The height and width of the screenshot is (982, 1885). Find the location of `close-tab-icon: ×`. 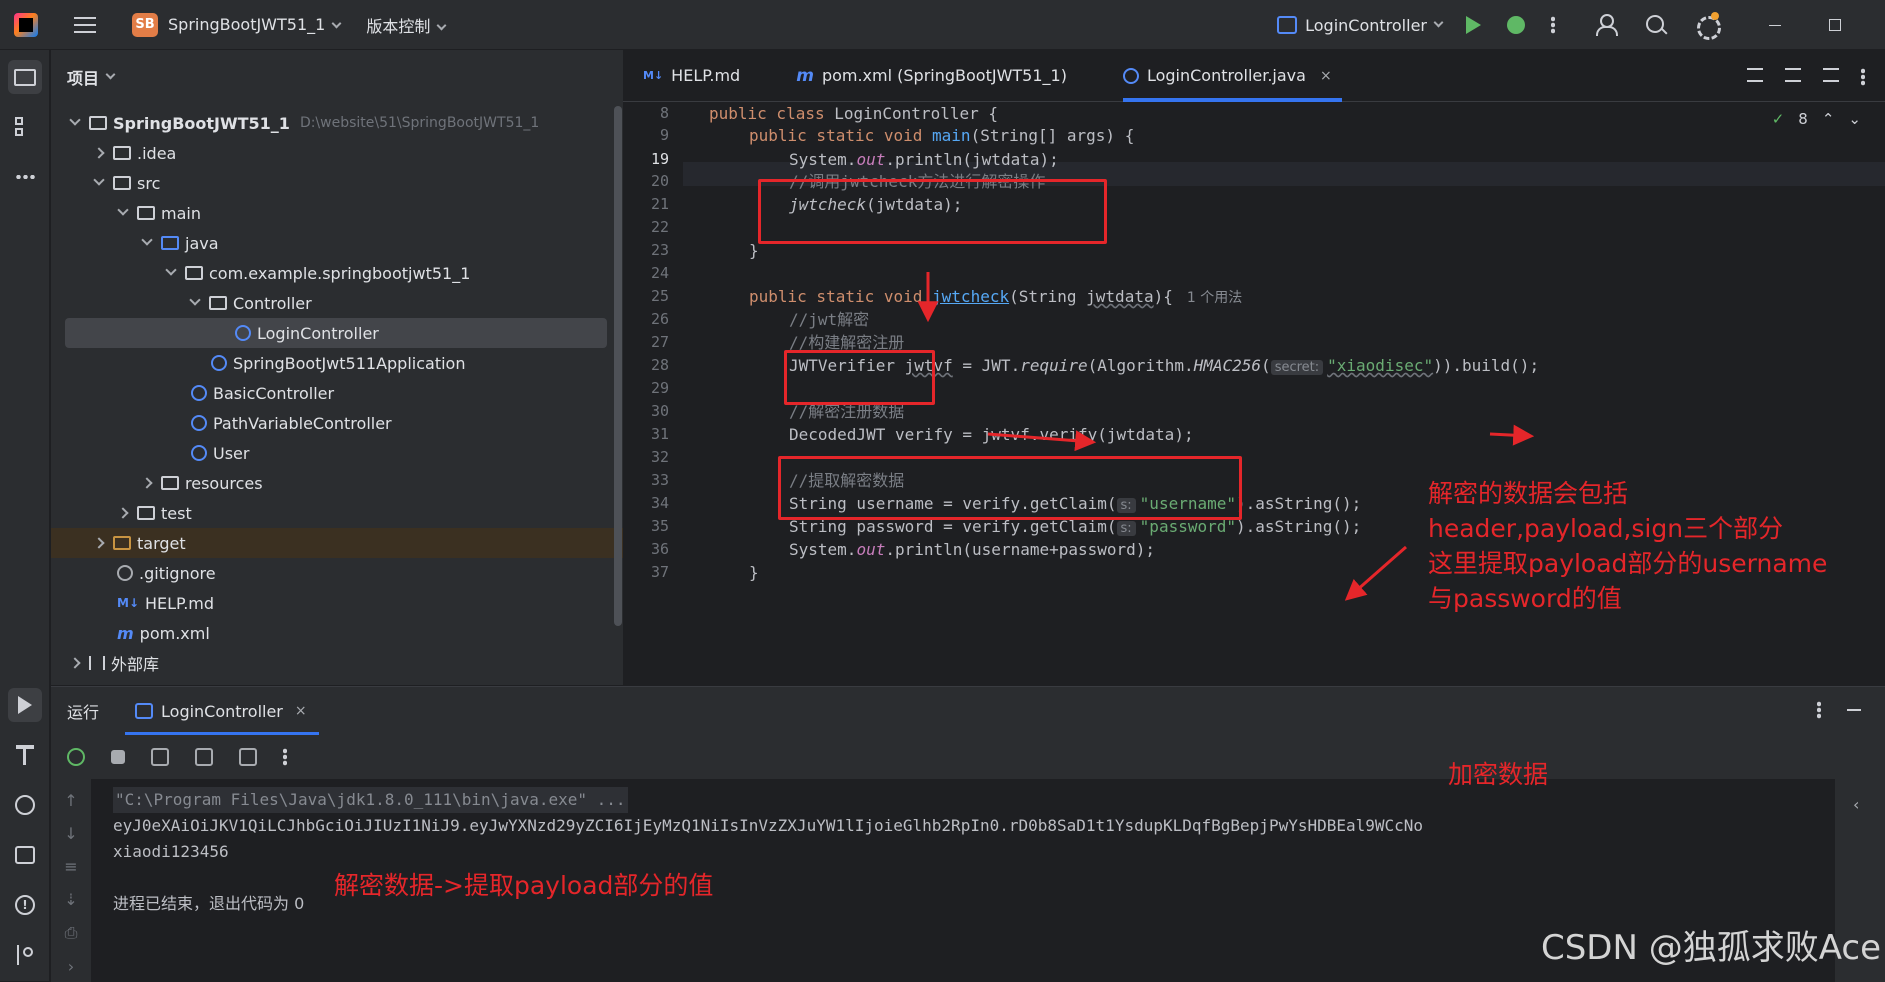

close-tab-icon: × is located at coordinates (301, 711).